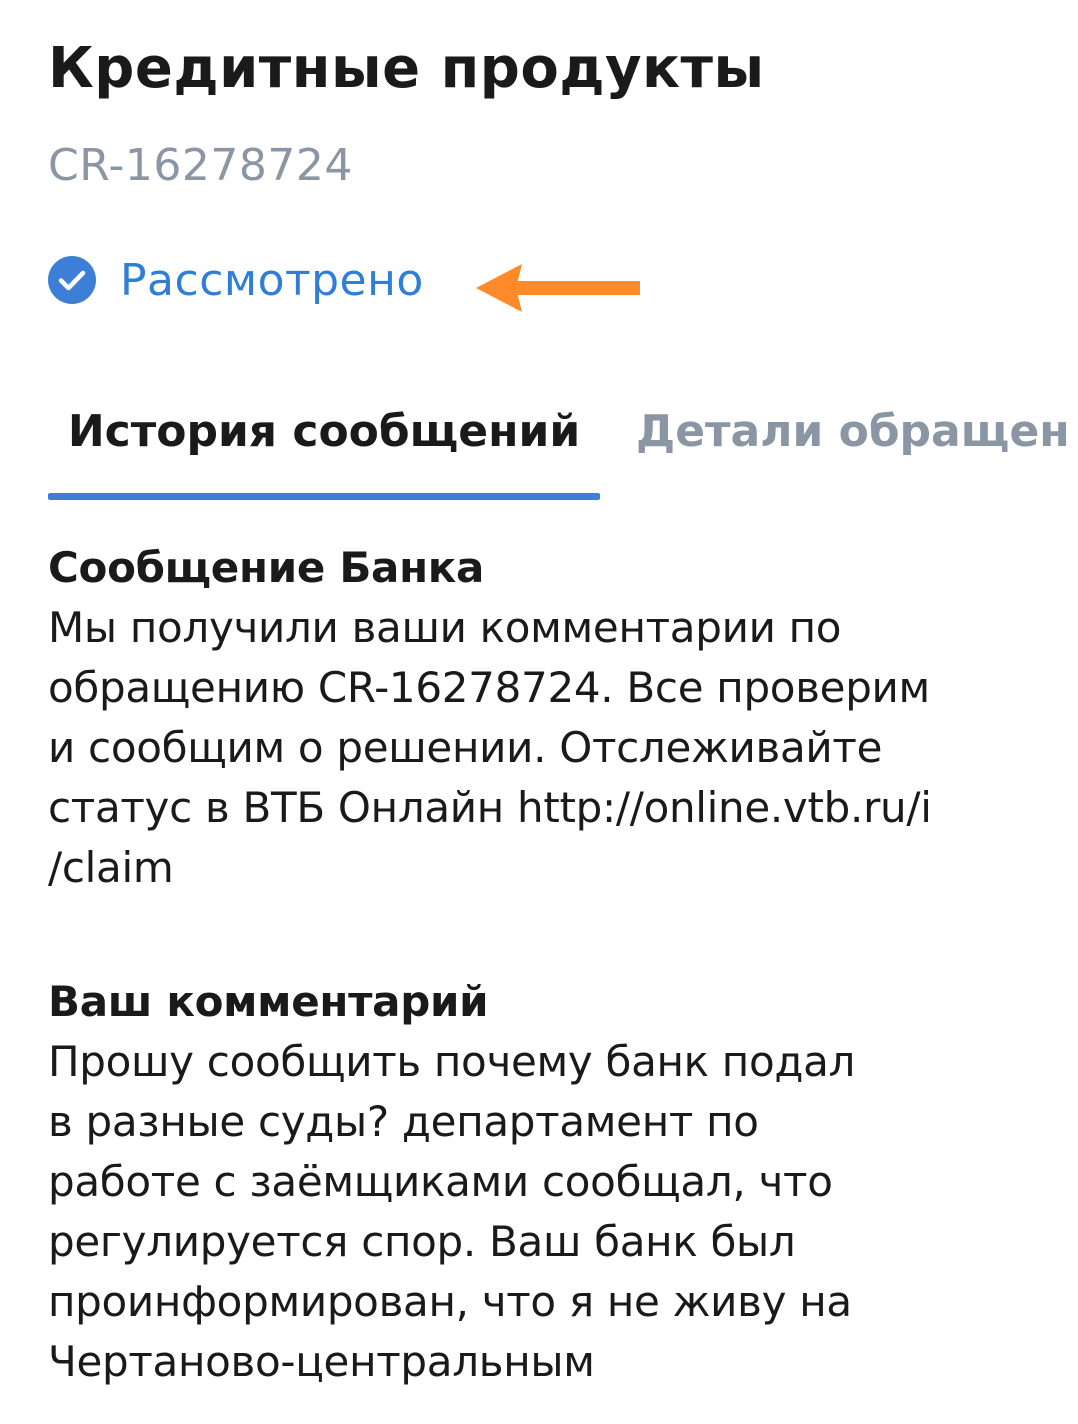 This screenshot has width=1078, height=1424. Describe the element at coordinates (72, 280) in the screenshot. I see `check-circle-icon` at that location.